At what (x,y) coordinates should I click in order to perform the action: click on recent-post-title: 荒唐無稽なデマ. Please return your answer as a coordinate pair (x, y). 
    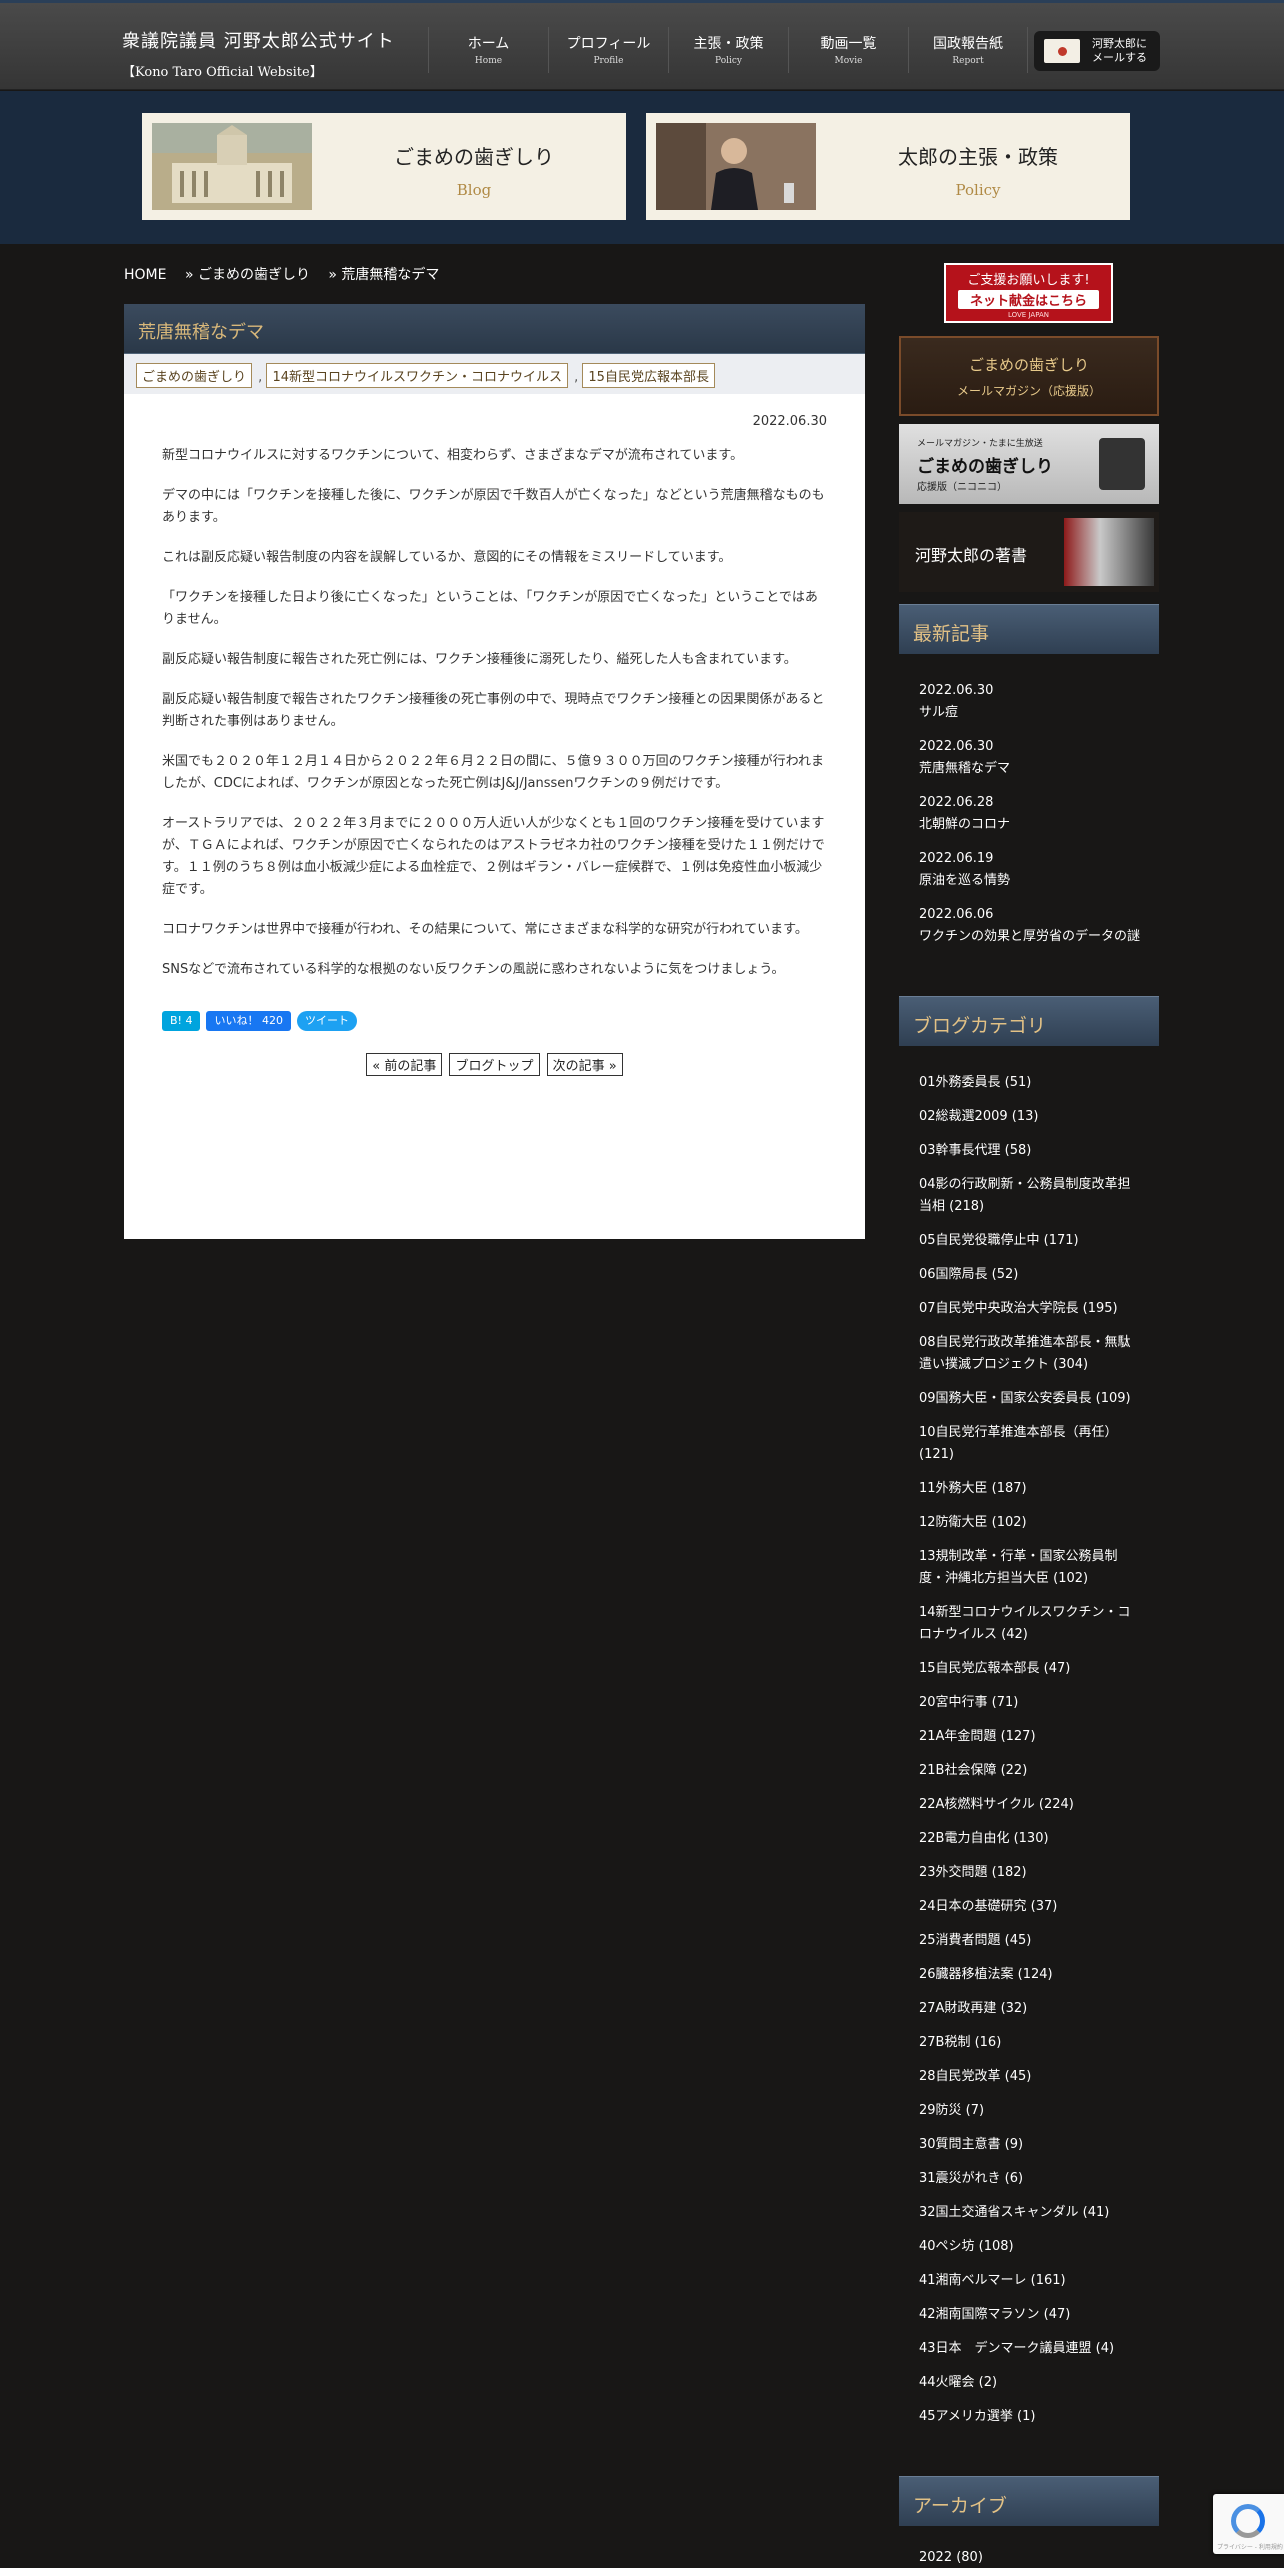
    Looking at the image, I should click on (965, 768).